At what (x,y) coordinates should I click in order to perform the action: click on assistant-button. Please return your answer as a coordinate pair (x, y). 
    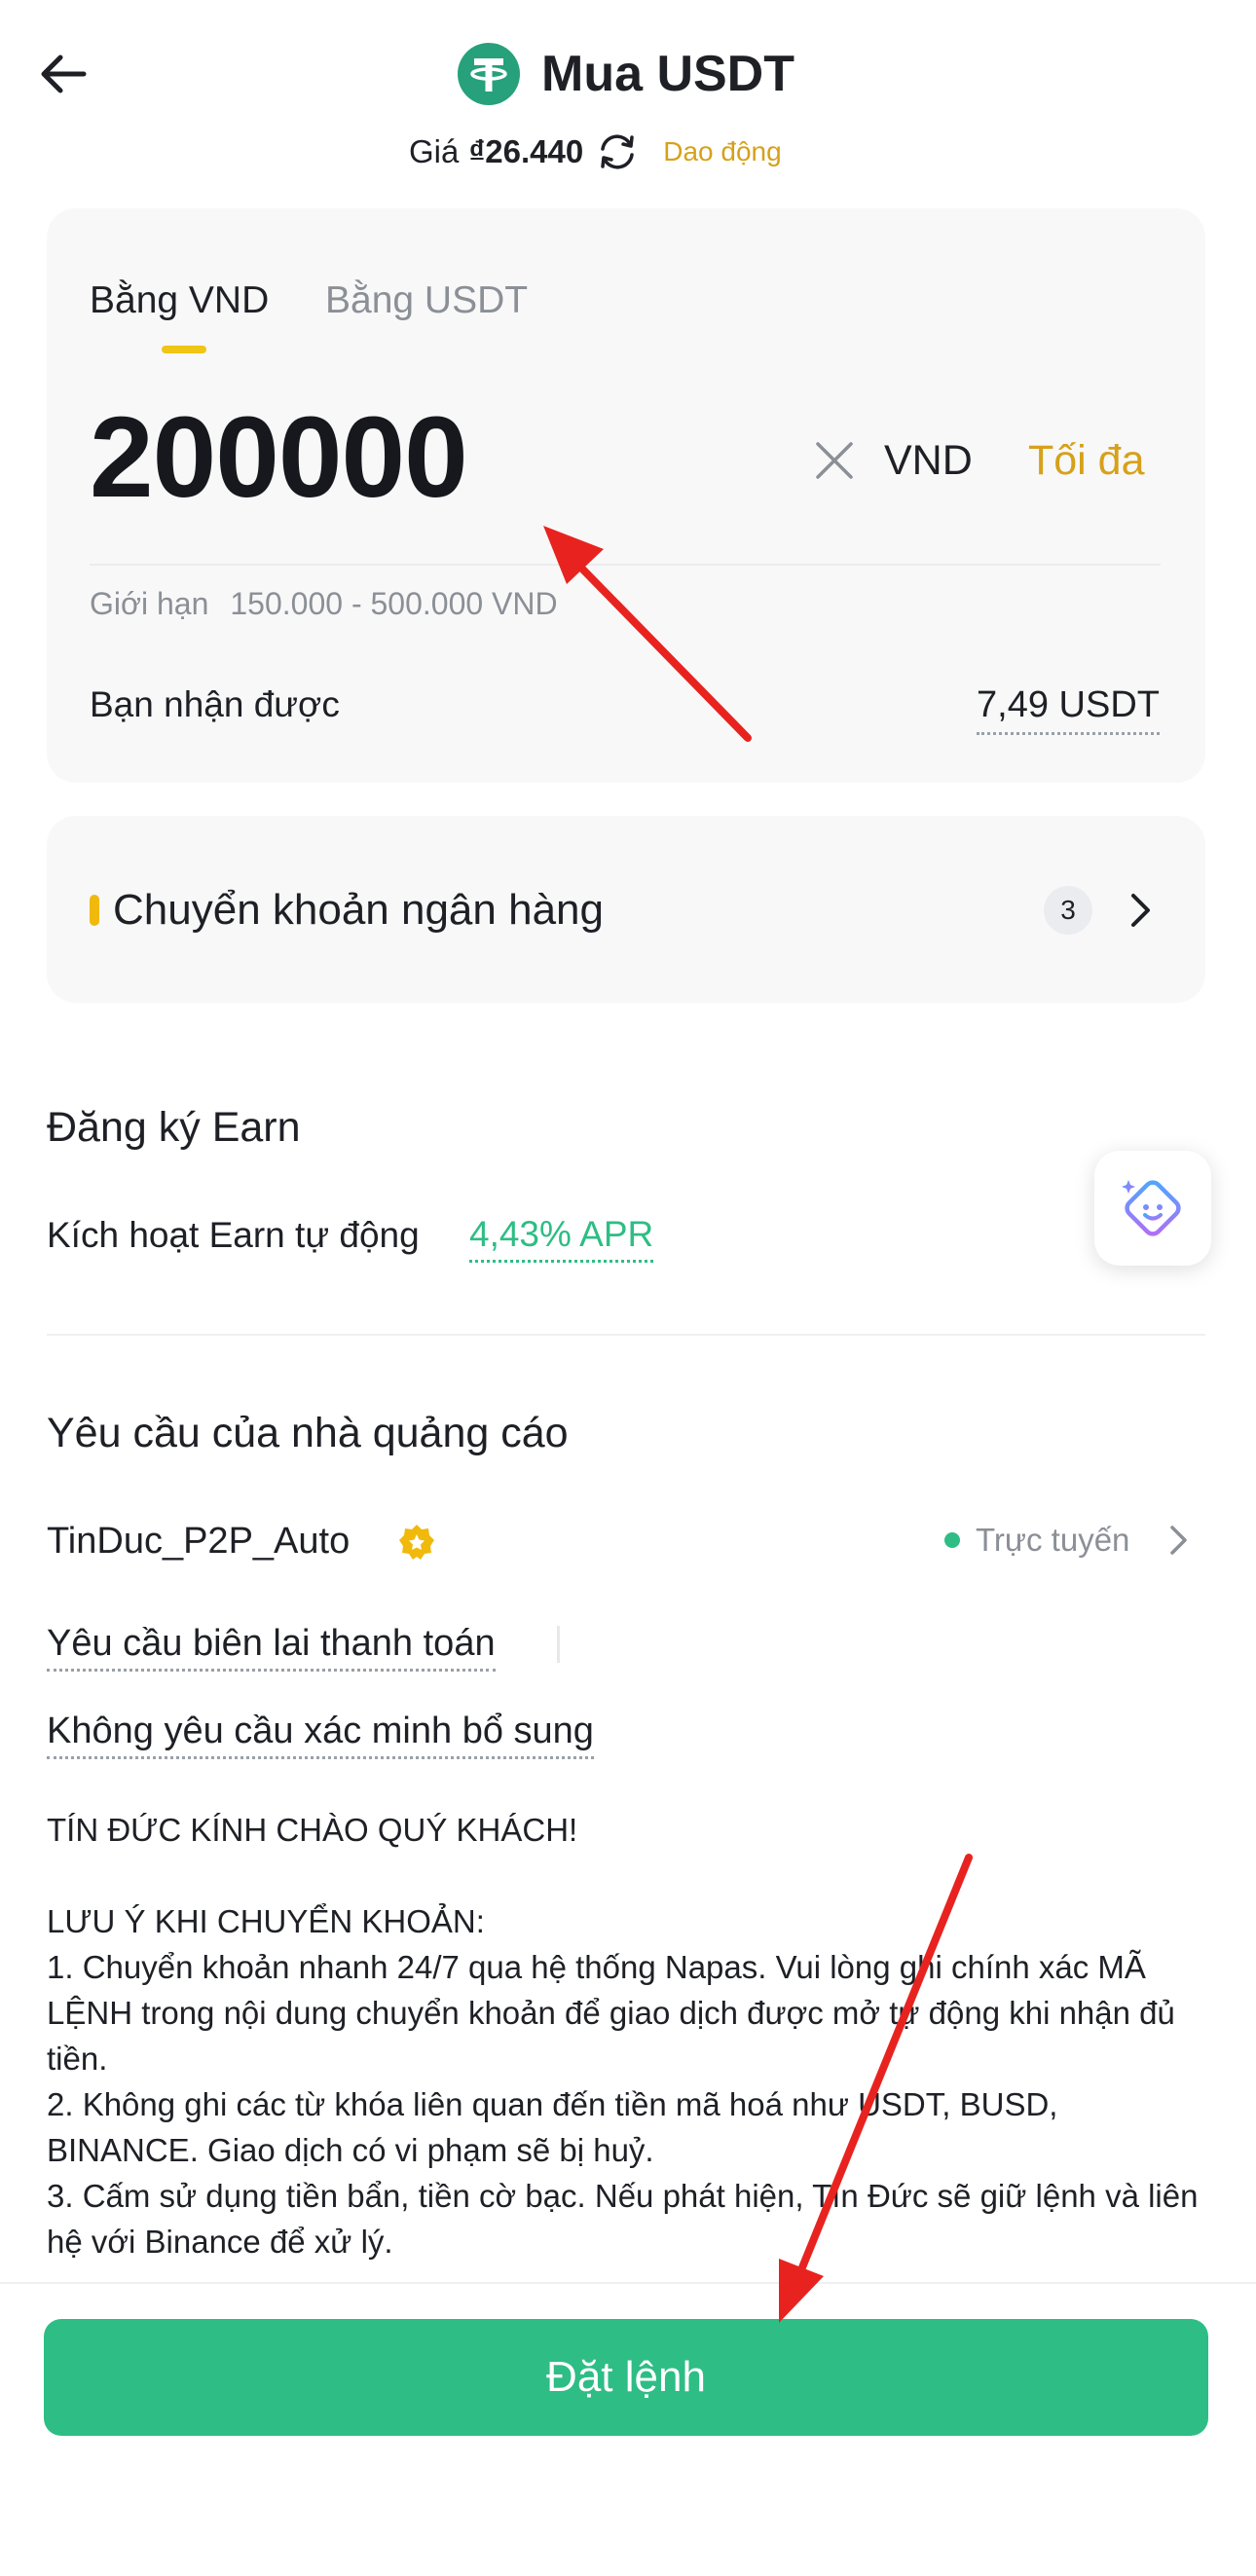
    Looking at the image, I should click on (1153, 1208).